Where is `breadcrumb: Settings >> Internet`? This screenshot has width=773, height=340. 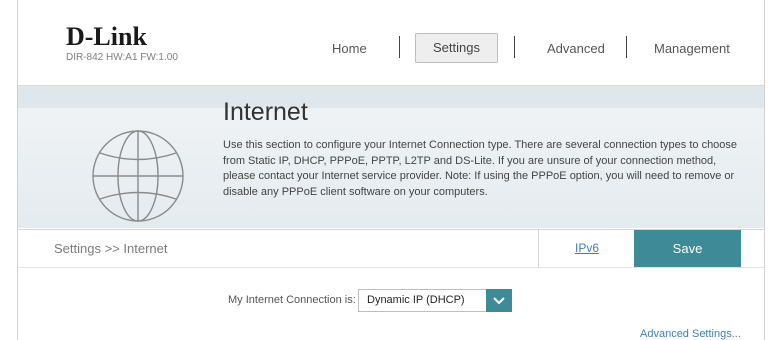 breadcrumb: Settings >> Internet is located at coordinates (111, 248).